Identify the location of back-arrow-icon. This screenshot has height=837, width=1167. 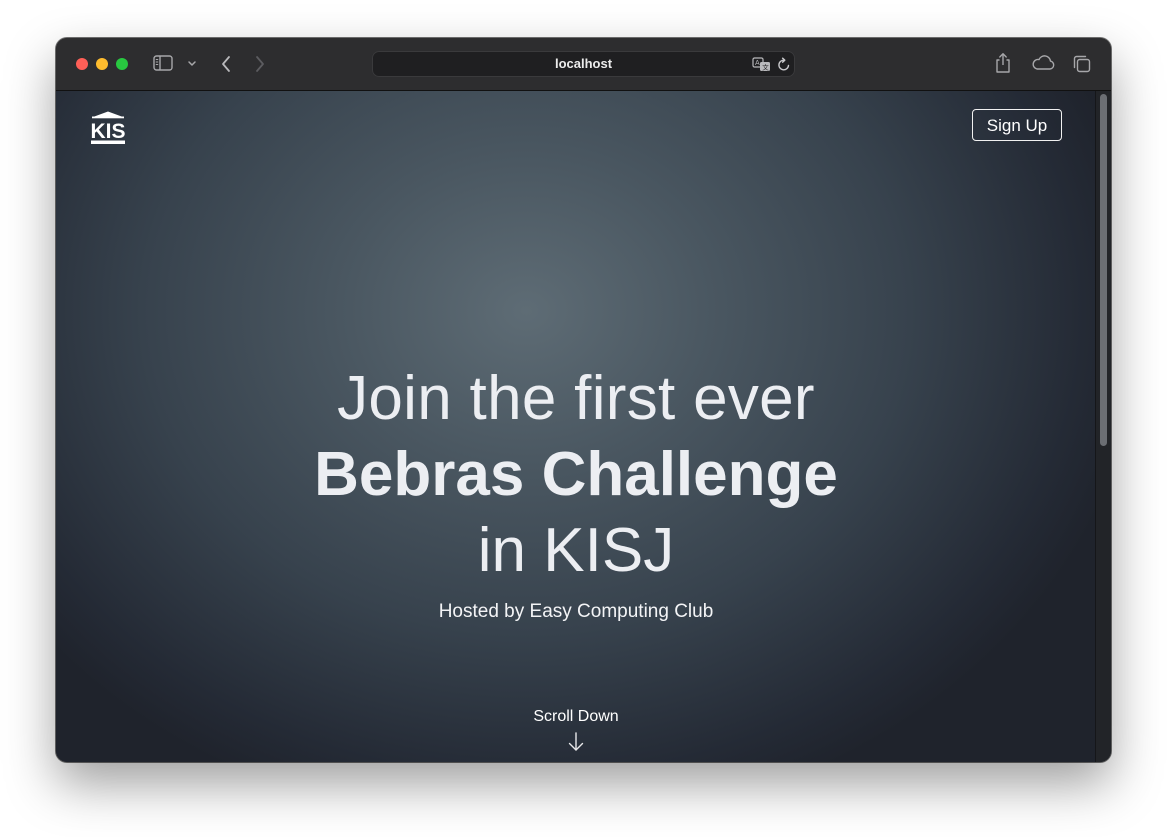
(226, 64).